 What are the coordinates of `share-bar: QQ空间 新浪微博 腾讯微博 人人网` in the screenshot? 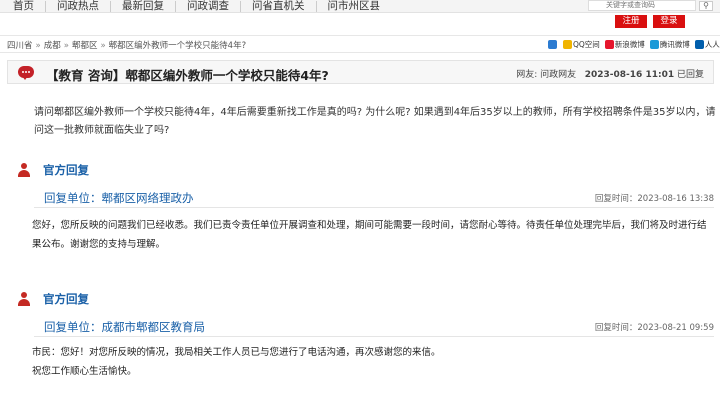 It's located at (634, 44).